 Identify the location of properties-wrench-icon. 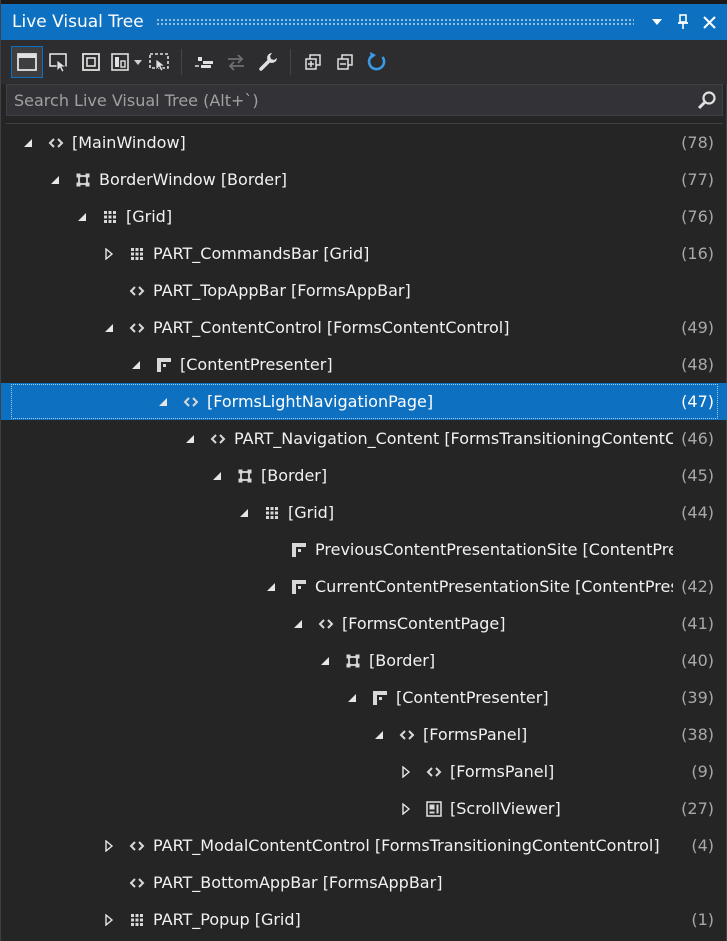
(268, 62).